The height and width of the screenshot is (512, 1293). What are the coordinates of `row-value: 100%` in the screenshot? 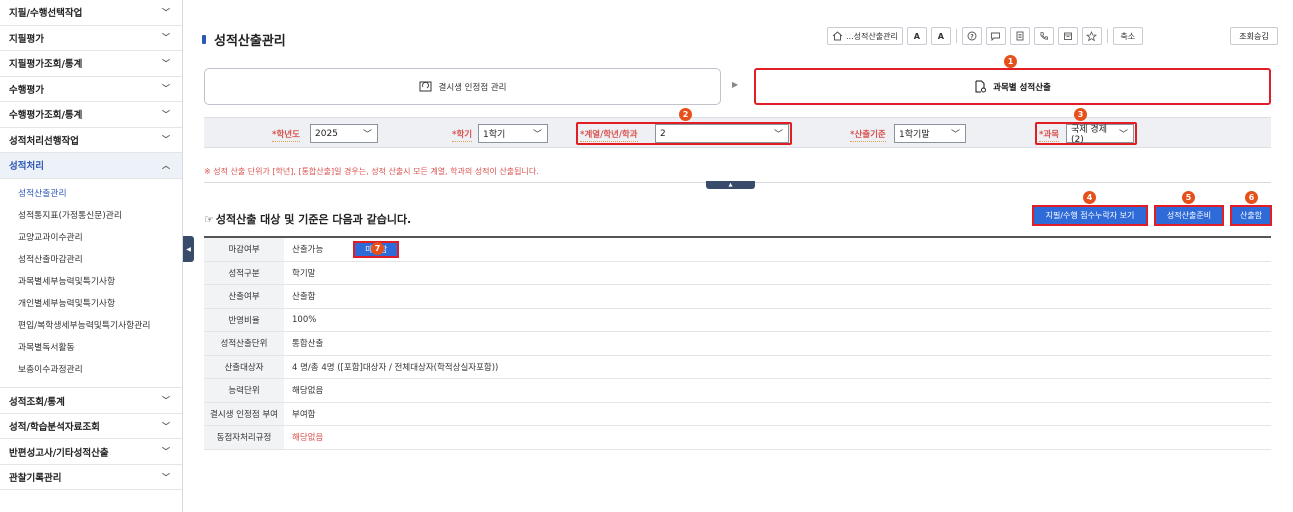 It's located at (304, 319).